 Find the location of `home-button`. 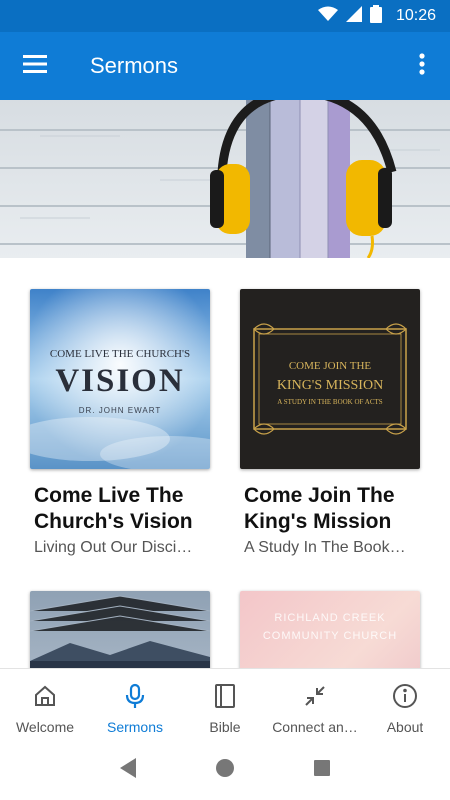

home-button is located at coordinates (225, 770).